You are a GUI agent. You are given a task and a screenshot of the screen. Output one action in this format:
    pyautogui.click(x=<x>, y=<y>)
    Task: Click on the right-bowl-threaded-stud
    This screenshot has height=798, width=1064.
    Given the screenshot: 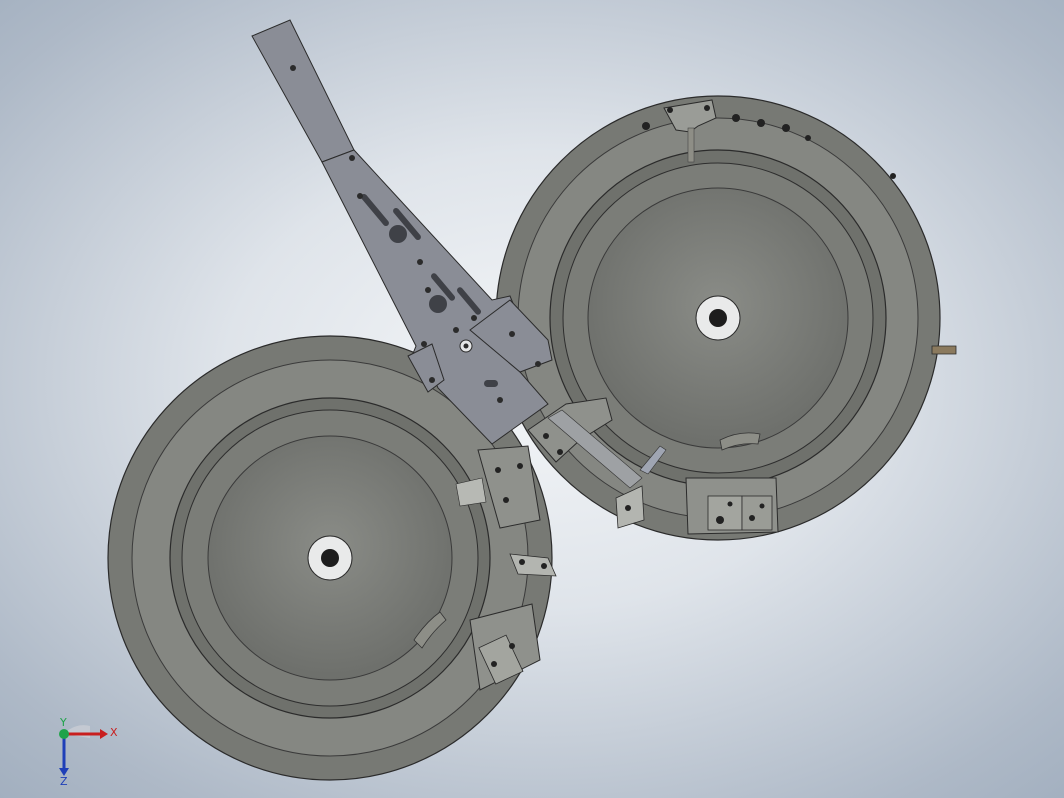 What is the action you would take?
    pyautogui.click(x=944, y=350)
    